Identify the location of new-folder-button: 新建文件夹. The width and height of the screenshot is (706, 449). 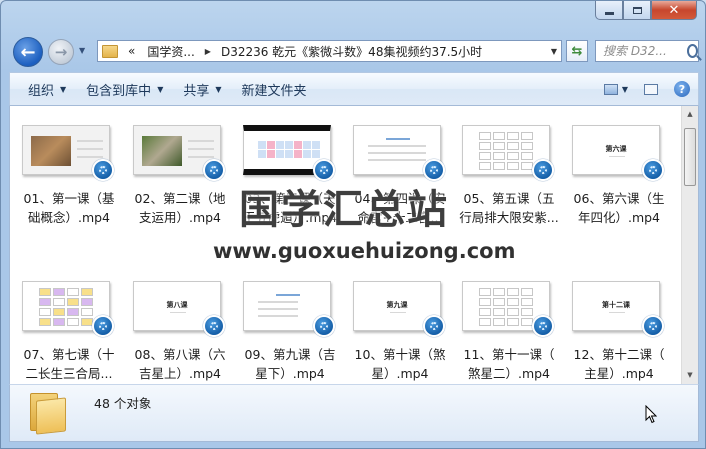
(274, 89).